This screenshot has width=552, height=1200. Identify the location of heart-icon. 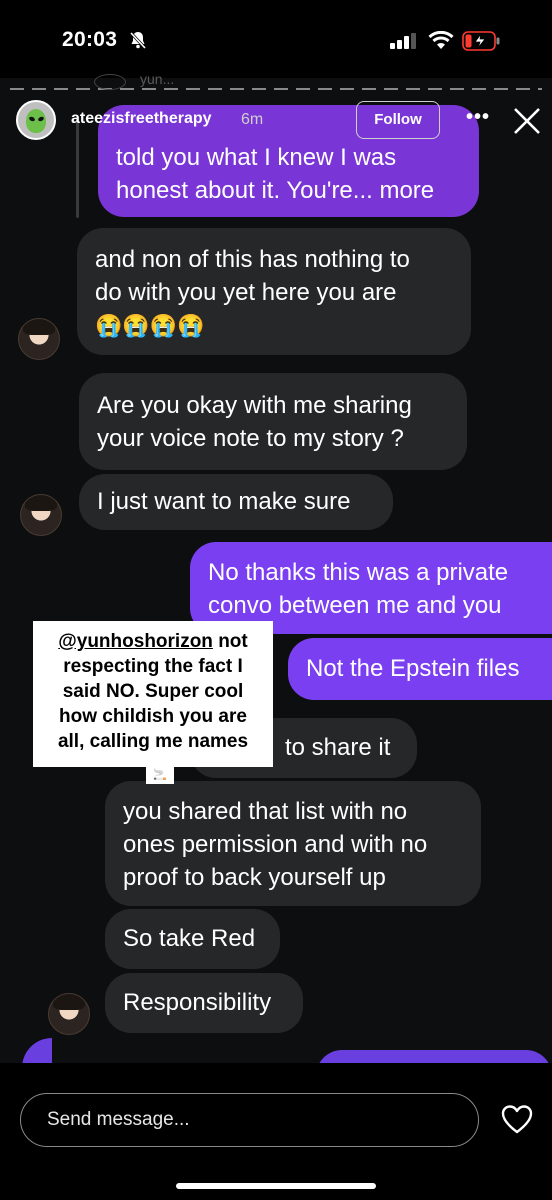
(517, 1120).